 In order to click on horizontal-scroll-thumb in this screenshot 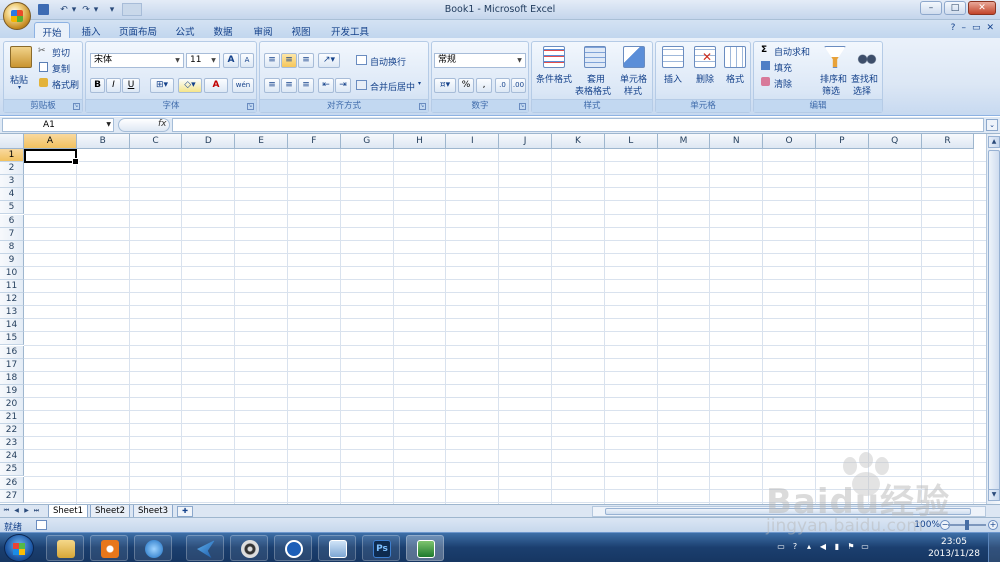, I will do `click(788, 511)`.